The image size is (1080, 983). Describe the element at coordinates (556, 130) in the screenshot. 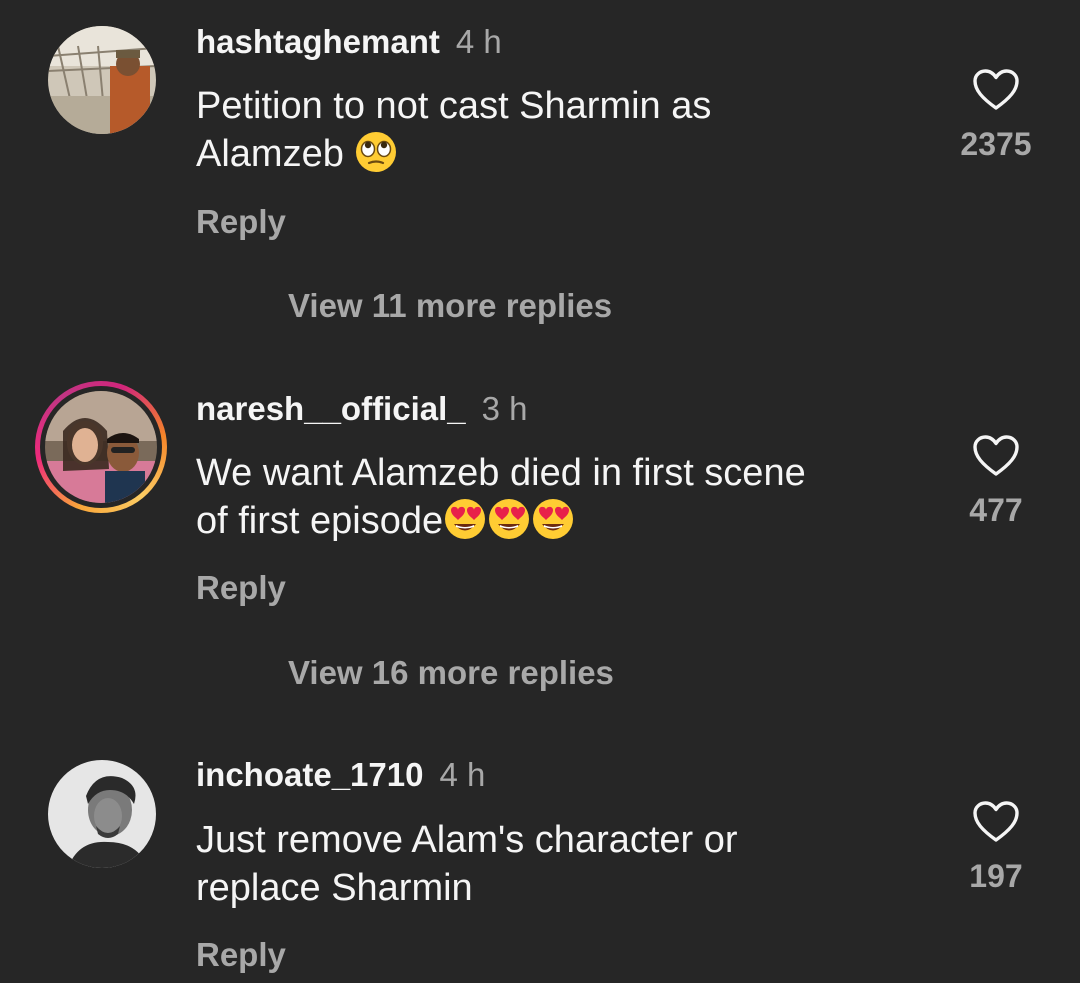

I see `comment-text: Petition to not cast Sharmin as Alamzeb` at that location.